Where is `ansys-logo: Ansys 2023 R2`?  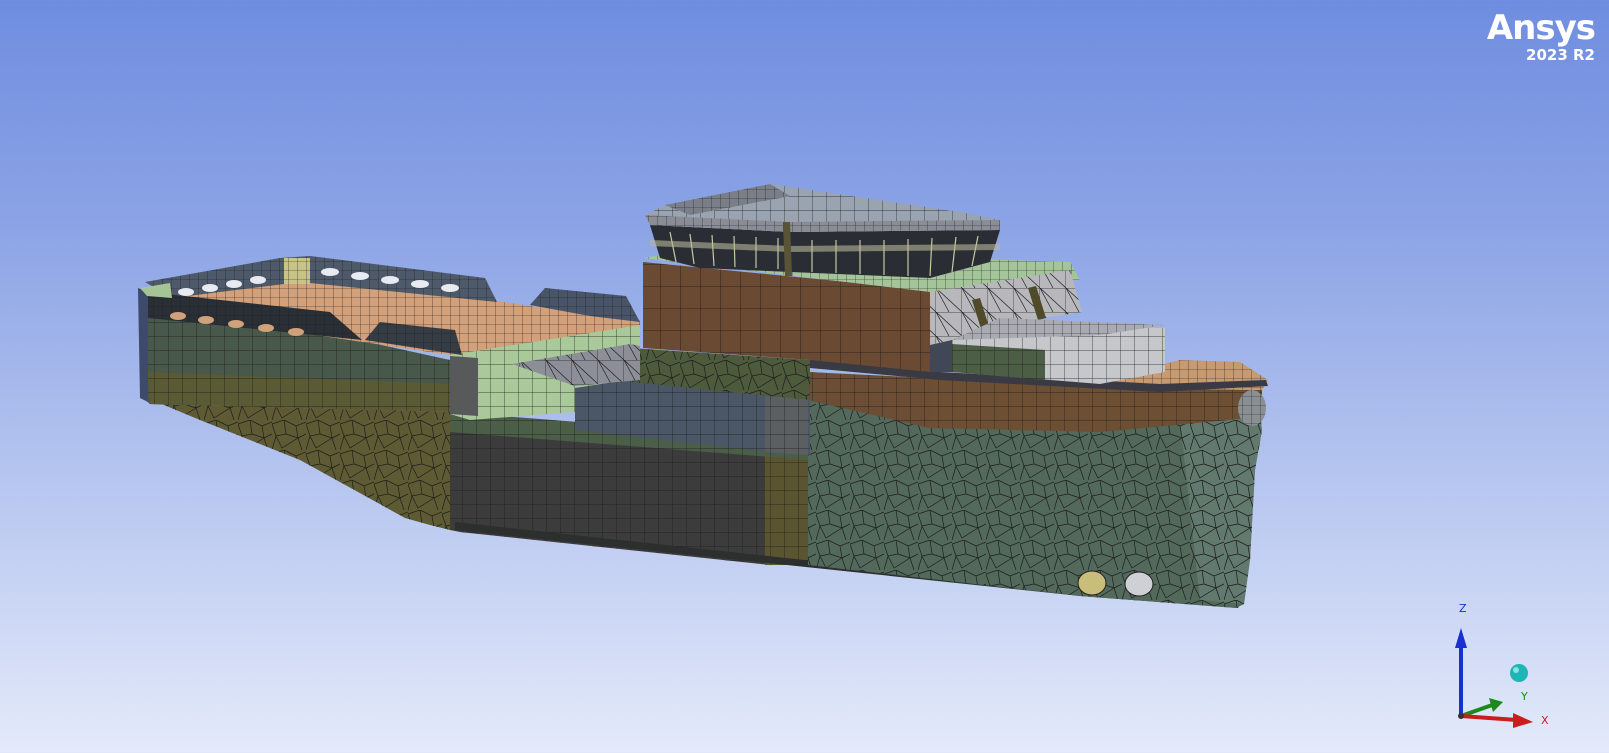
ansys-logo: Ansys 2023 R2 is located at coordinates (1541, 36).